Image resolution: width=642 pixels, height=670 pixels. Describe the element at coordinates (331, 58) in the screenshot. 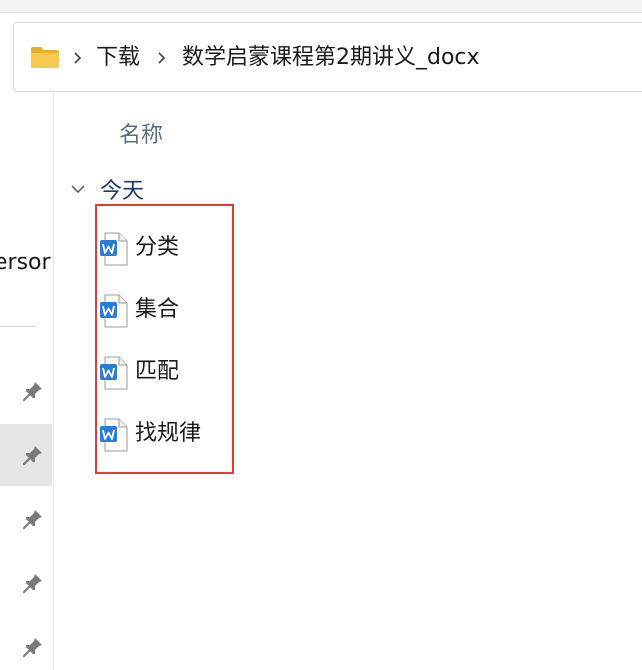

I see `breadcrumb-current-folder: 数学启蒙课程第2期讲义_docx` at that location.